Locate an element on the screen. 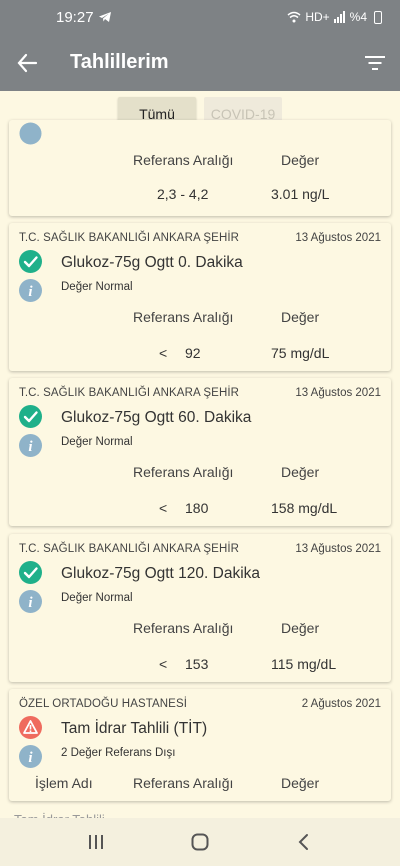 Image resolution: width=400 pixels, height=866 pixels. test-name: Glukoz-75g Ogtt 60. Dakika is located at coordinates (156, 417).